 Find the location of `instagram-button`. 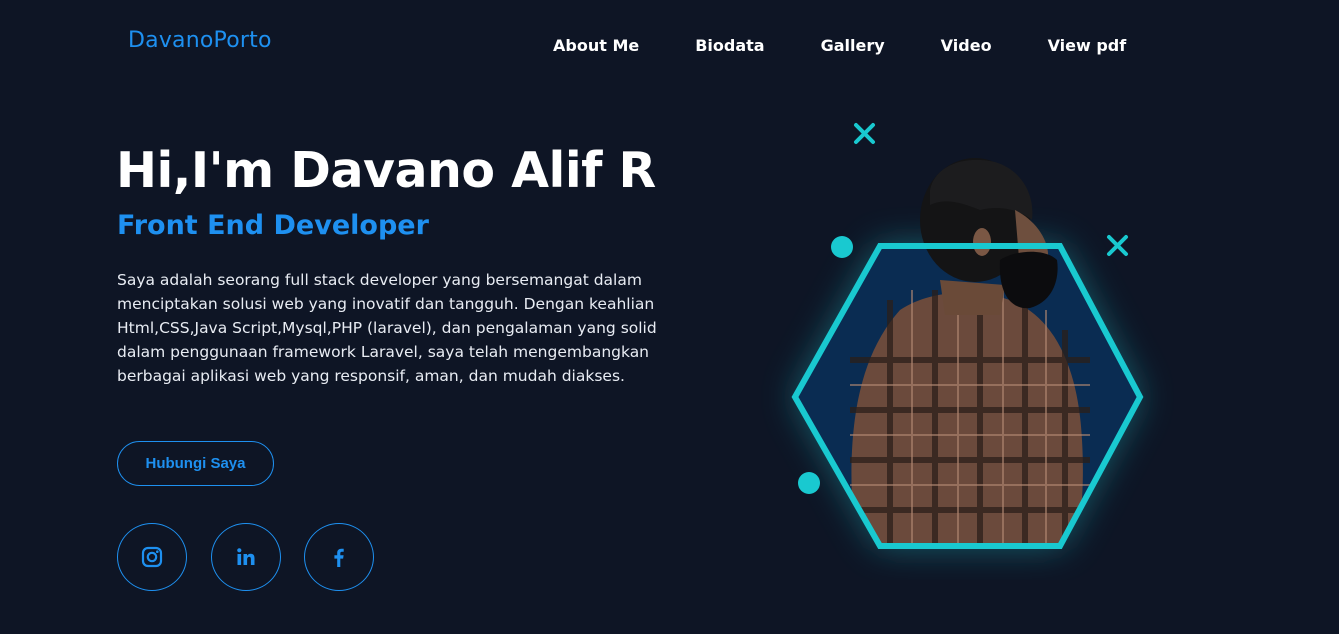

instagram-button is located at coordinates (152, 557).